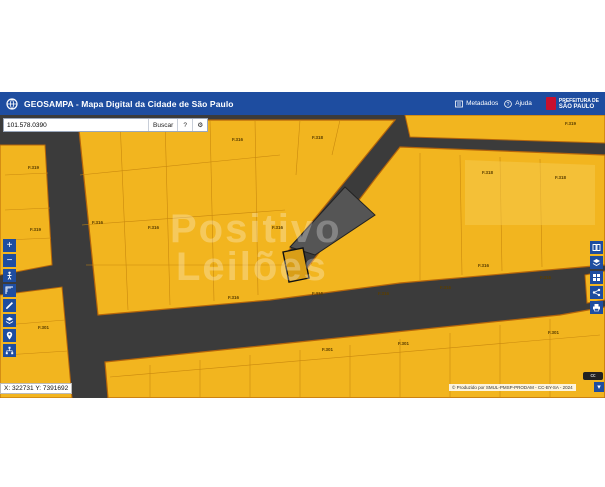  I want to click on coordinate-readout: X: 322731 Y: 7391692, so click(36, 388).